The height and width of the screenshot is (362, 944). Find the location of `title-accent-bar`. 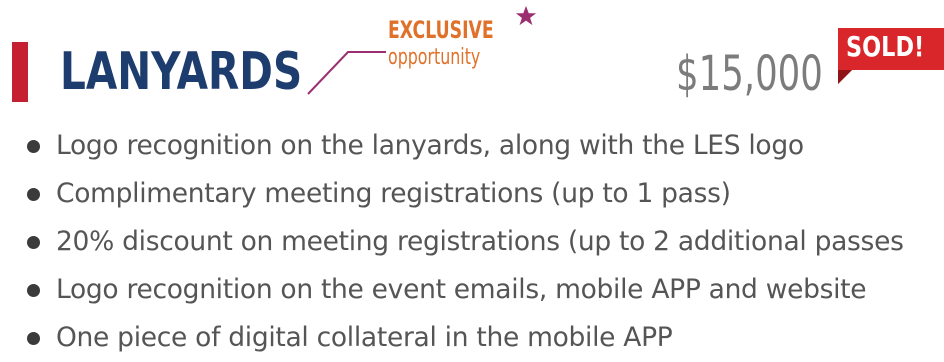

title-accent-bar is located at coordinates (20, 72).